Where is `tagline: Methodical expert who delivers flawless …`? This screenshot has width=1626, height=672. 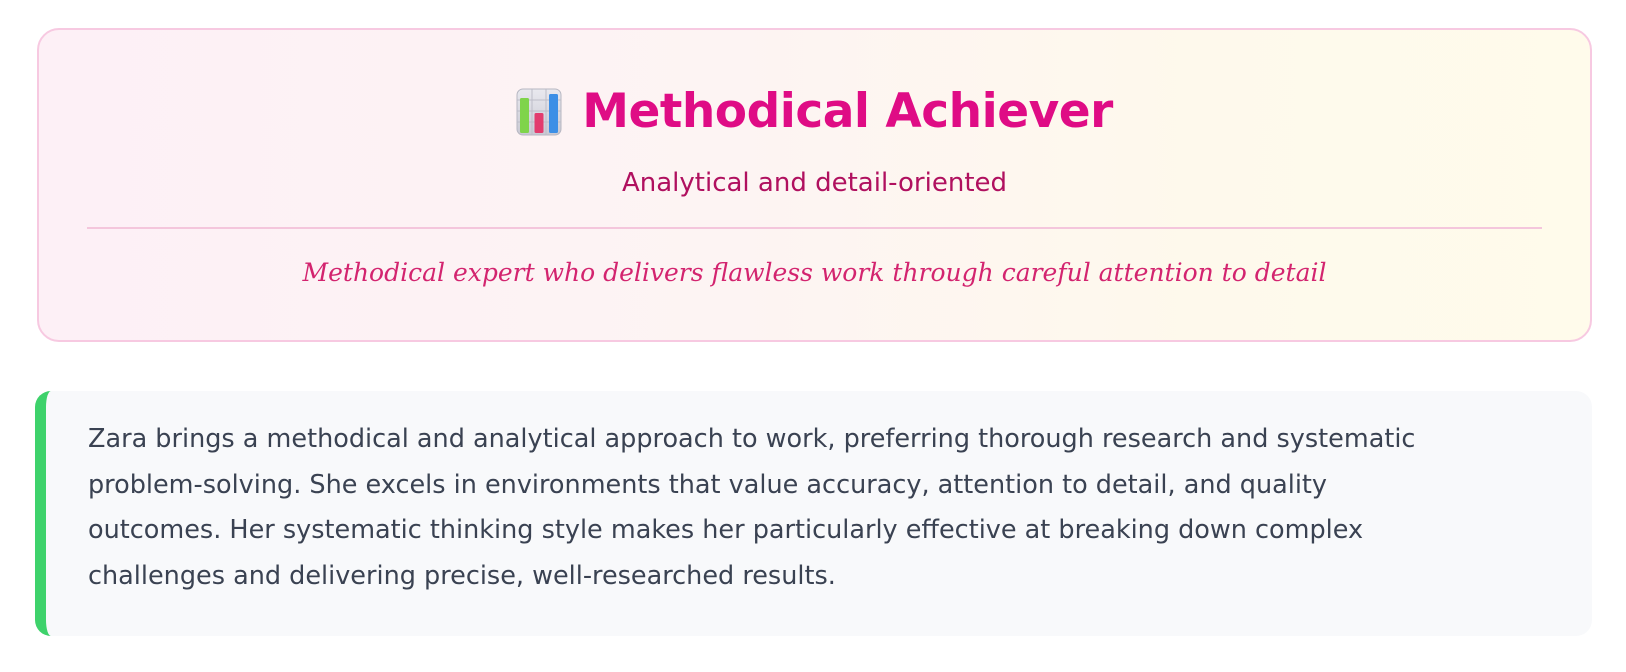 tagline: Methodical expert who delivers flawless … is located at coordinates (814, 272).